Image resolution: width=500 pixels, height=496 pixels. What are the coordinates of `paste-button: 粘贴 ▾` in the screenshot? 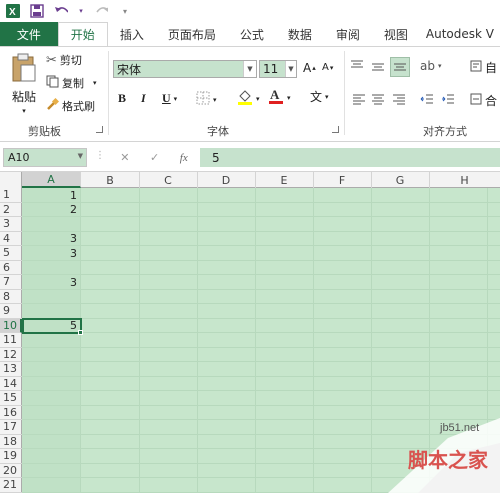 It's located at (24, 84).